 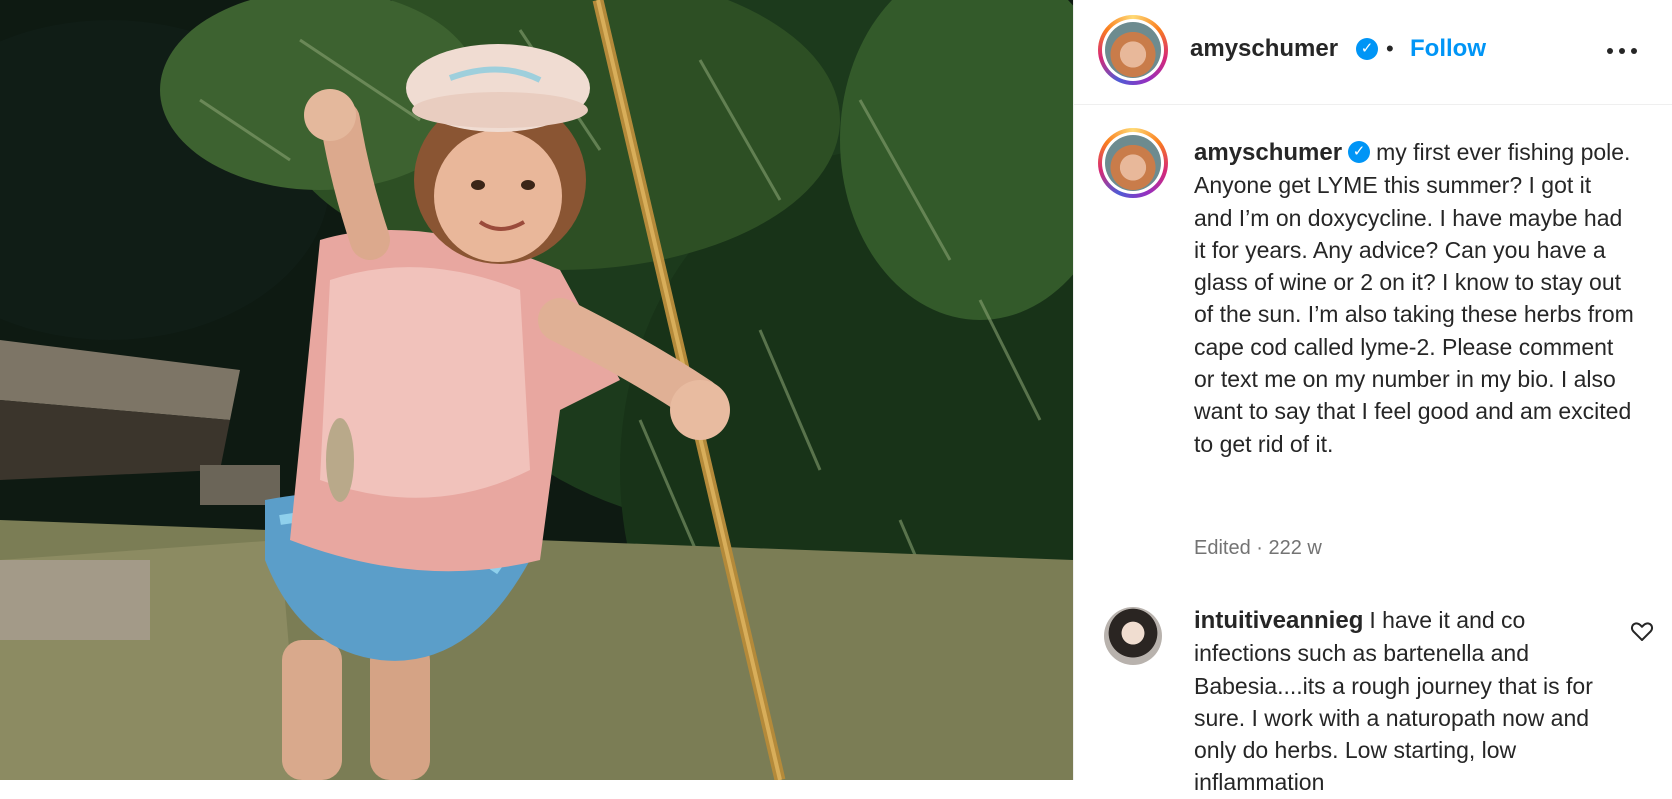 I want to click on post-header: amyschumer ✓ • Follow, so click(x=1373, y=52).